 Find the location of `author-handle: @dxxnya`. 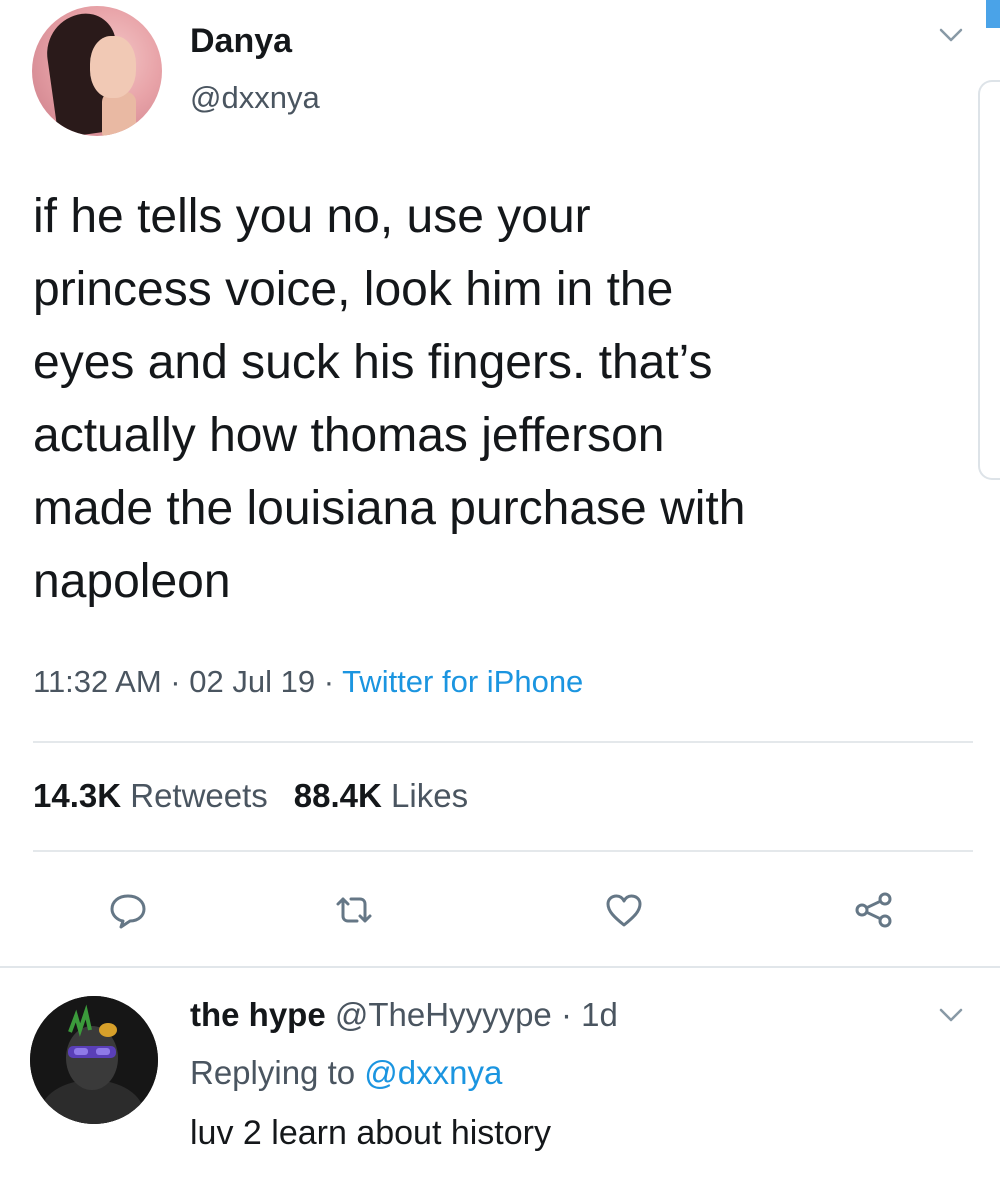

author-handle: @dxxnya is located at coordinates (255, 98).